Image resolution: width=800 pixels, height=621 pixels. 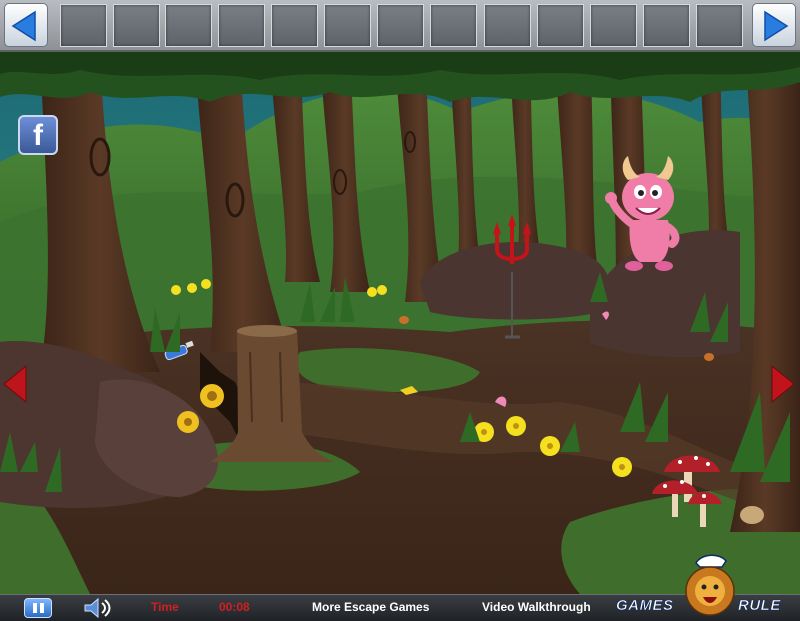 I want to click on time-label: Time, so click(x=165, y=607).